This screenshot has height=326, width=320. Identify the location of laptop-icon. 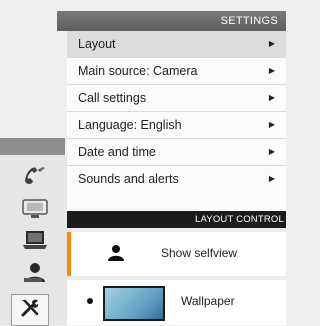
(35, 242).